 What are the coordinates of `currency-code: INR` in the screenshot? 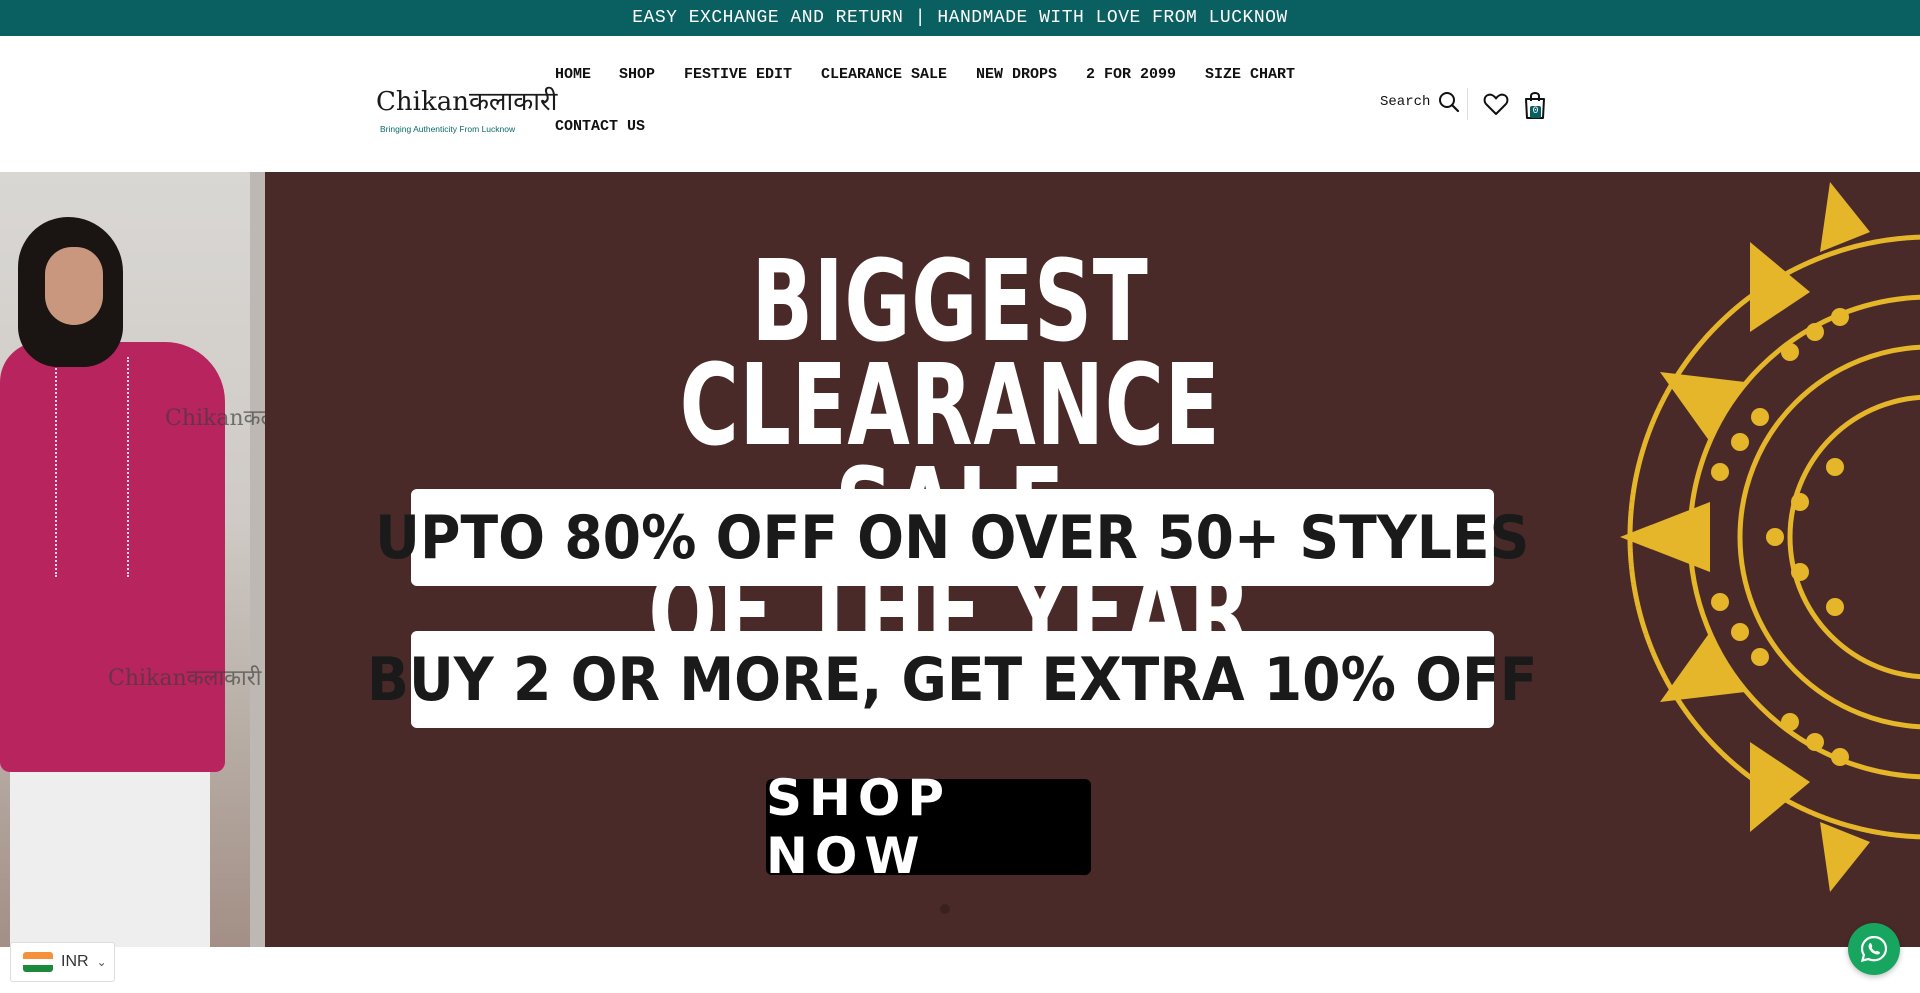 It's located at (75, 961).